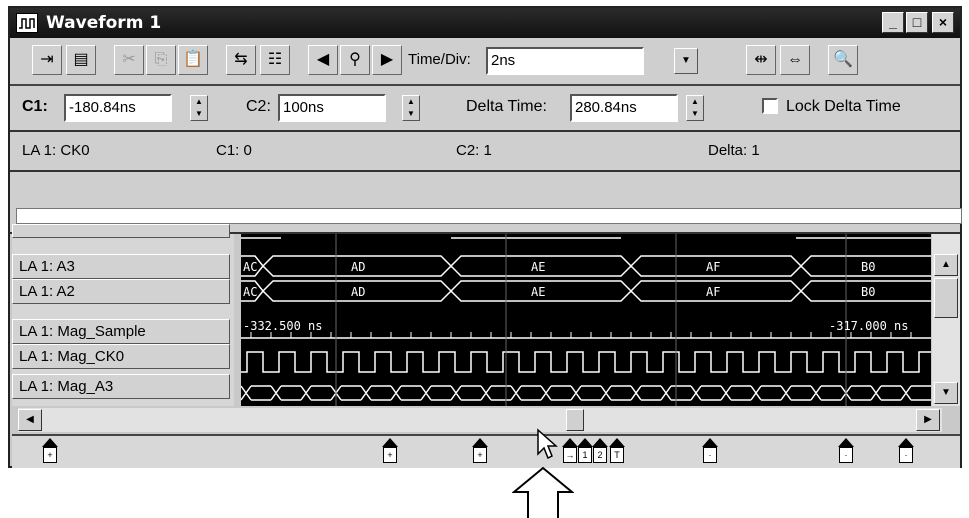 The height and width of the screenshot is (518, 969). Describe the element at coordinates (104, 23) in the screenshot. I see `window-title: Waveform 1` at that location.